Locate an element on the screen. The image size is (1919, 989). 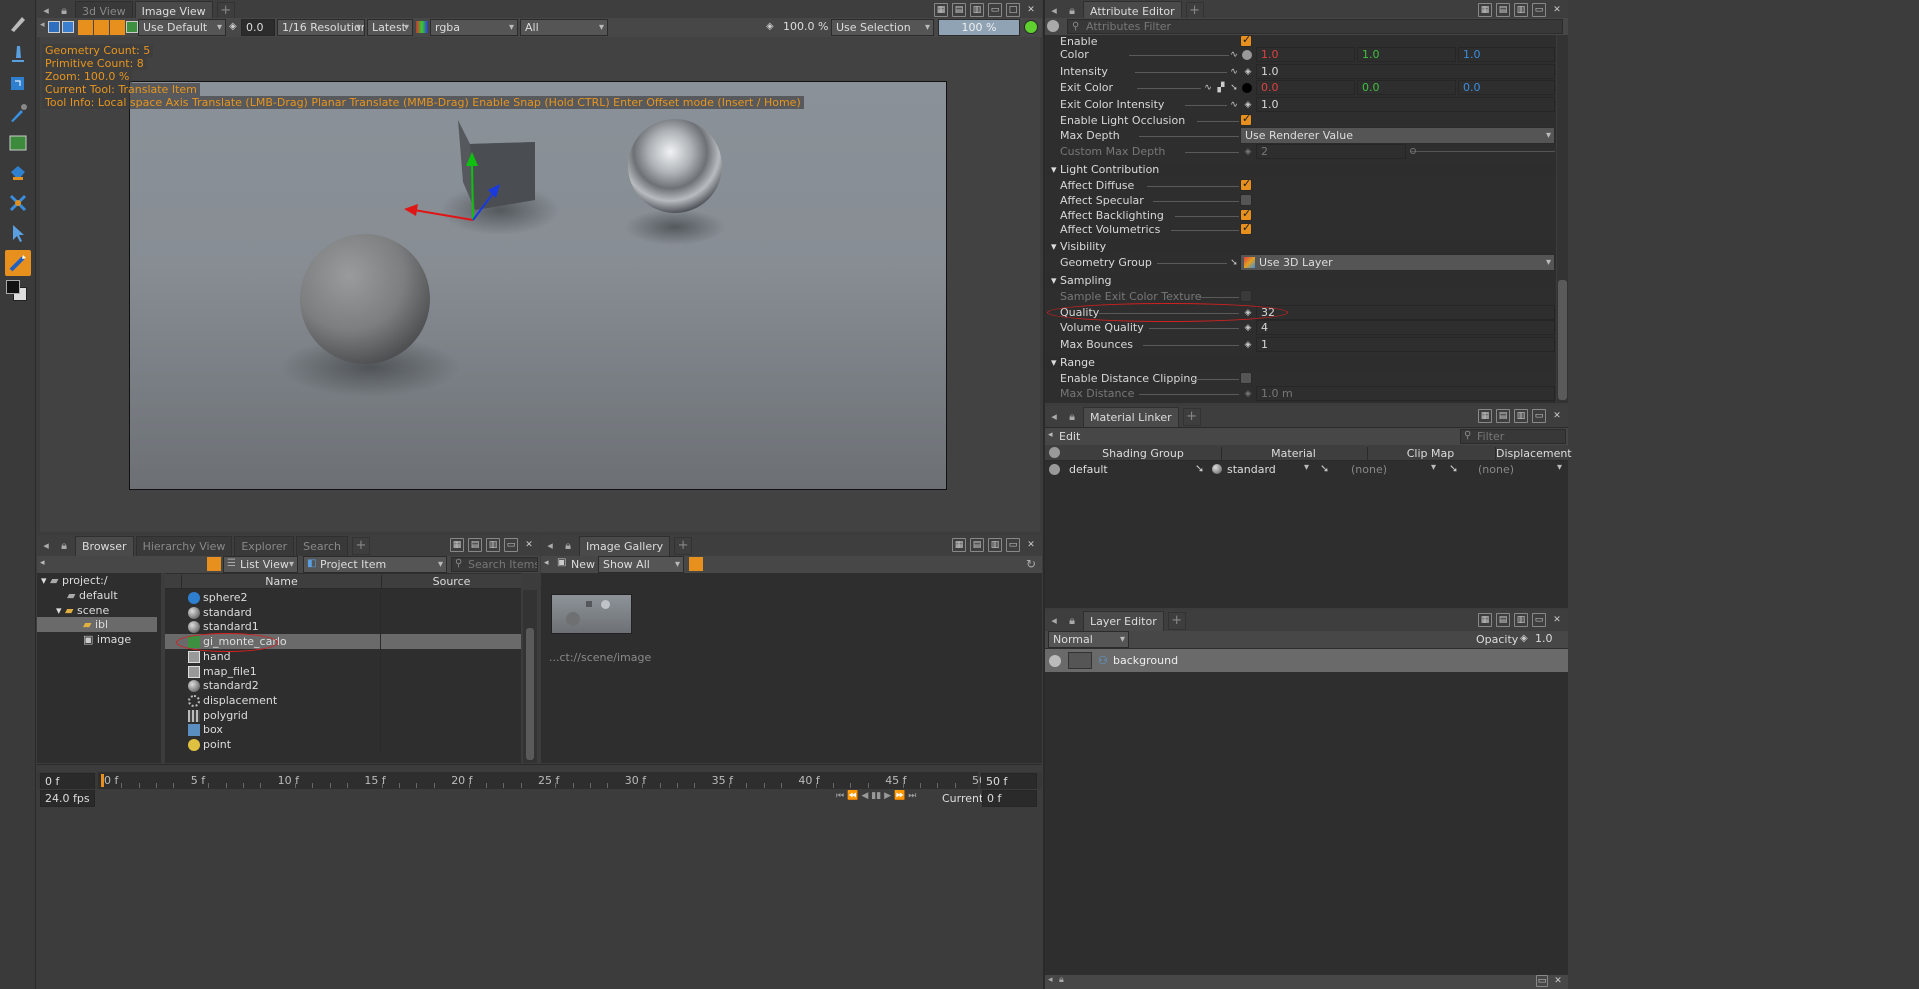
exposure-field: 0.0 is located at coordinates (258, 27).